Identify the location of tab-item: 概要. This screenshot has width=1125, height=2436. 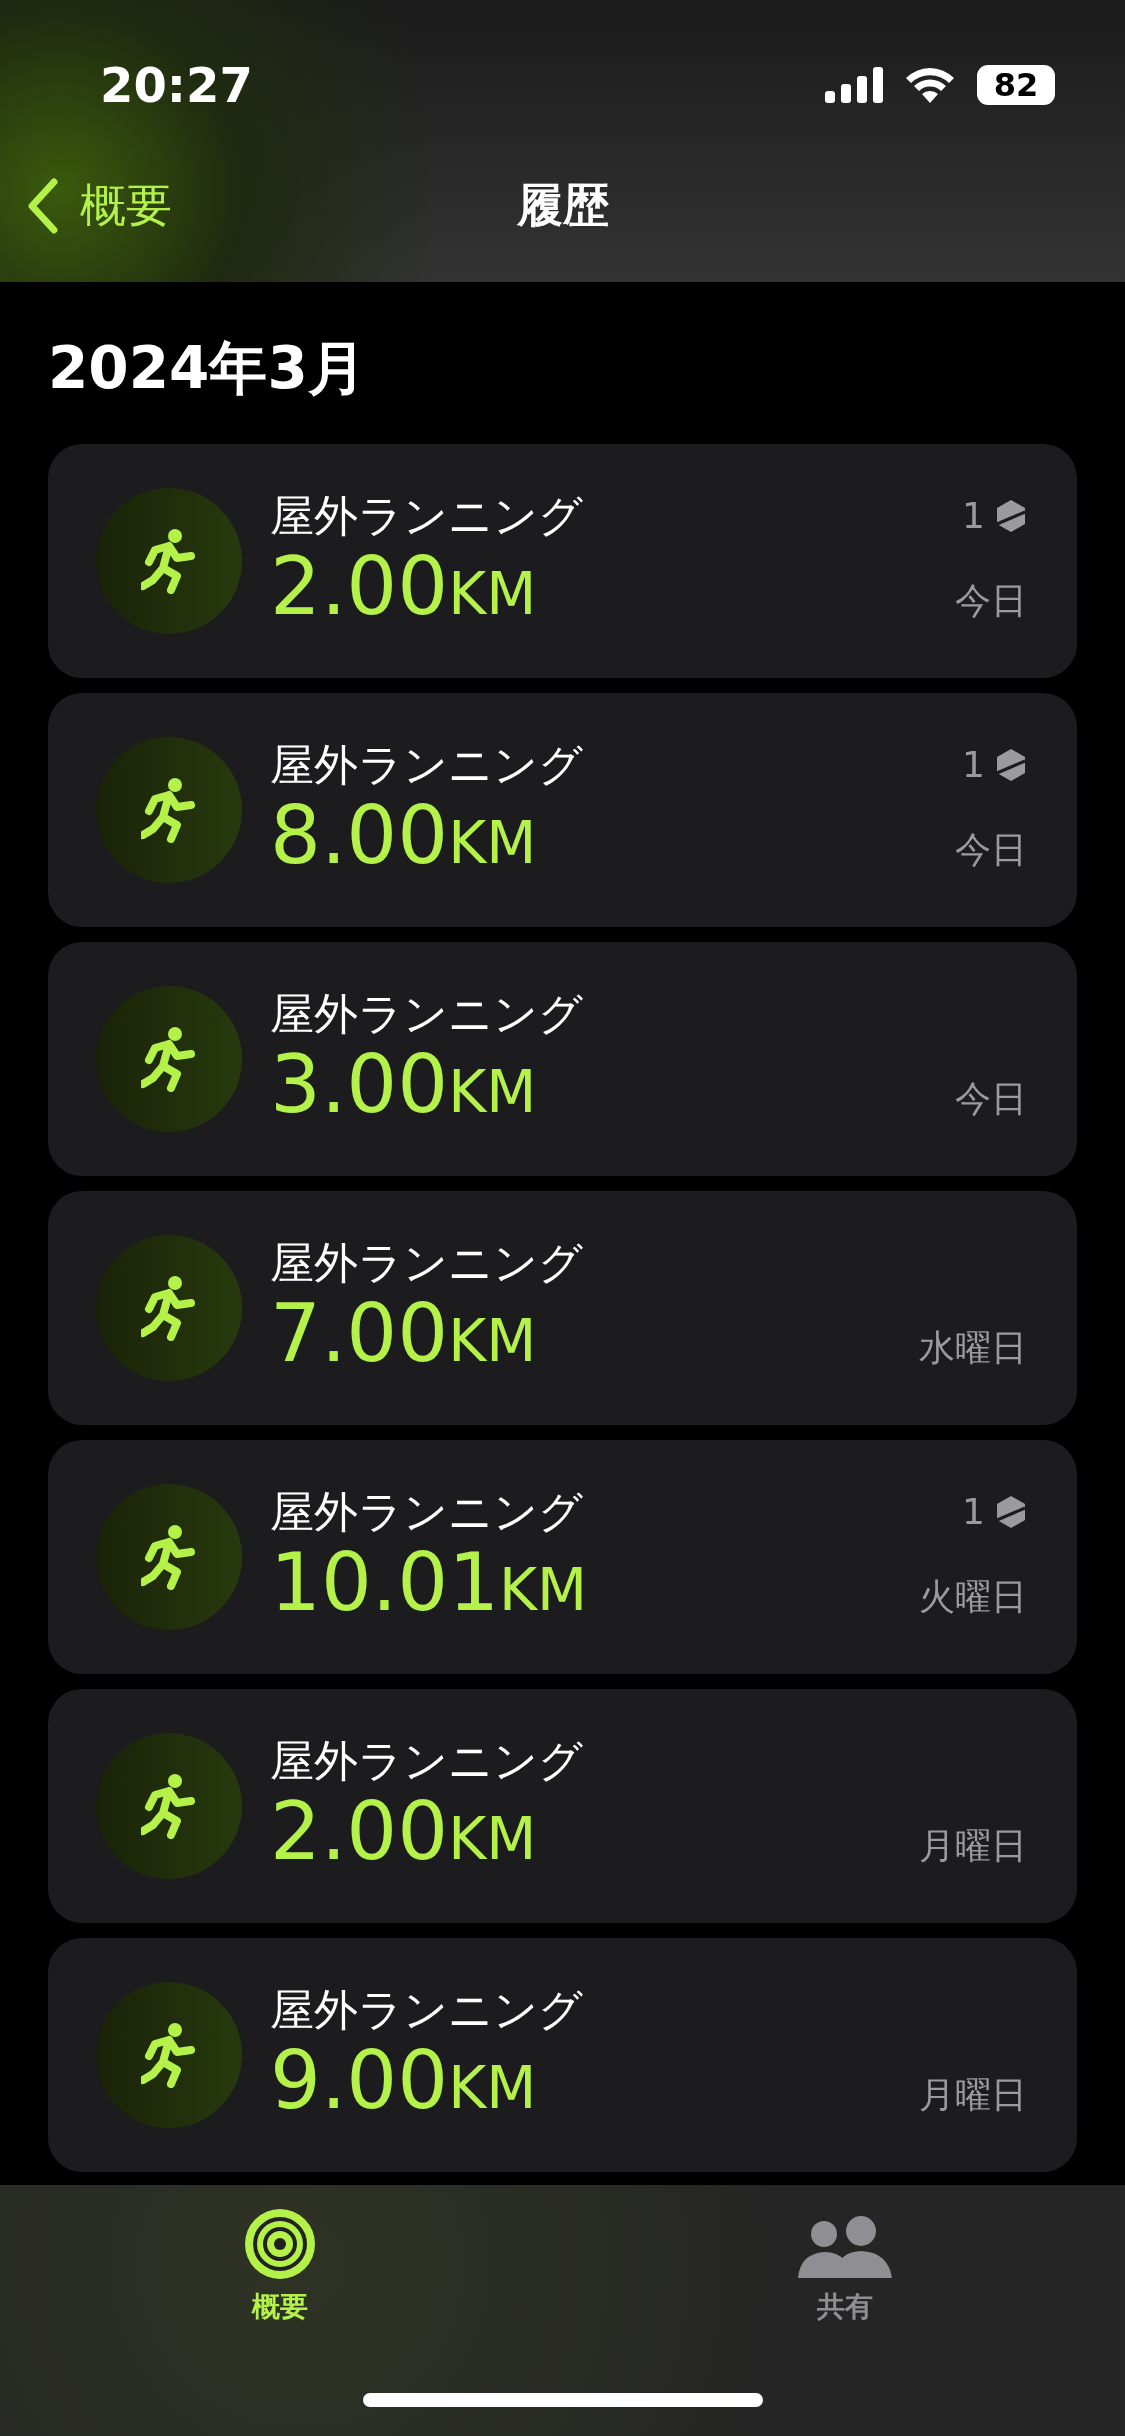
(280, 2267).